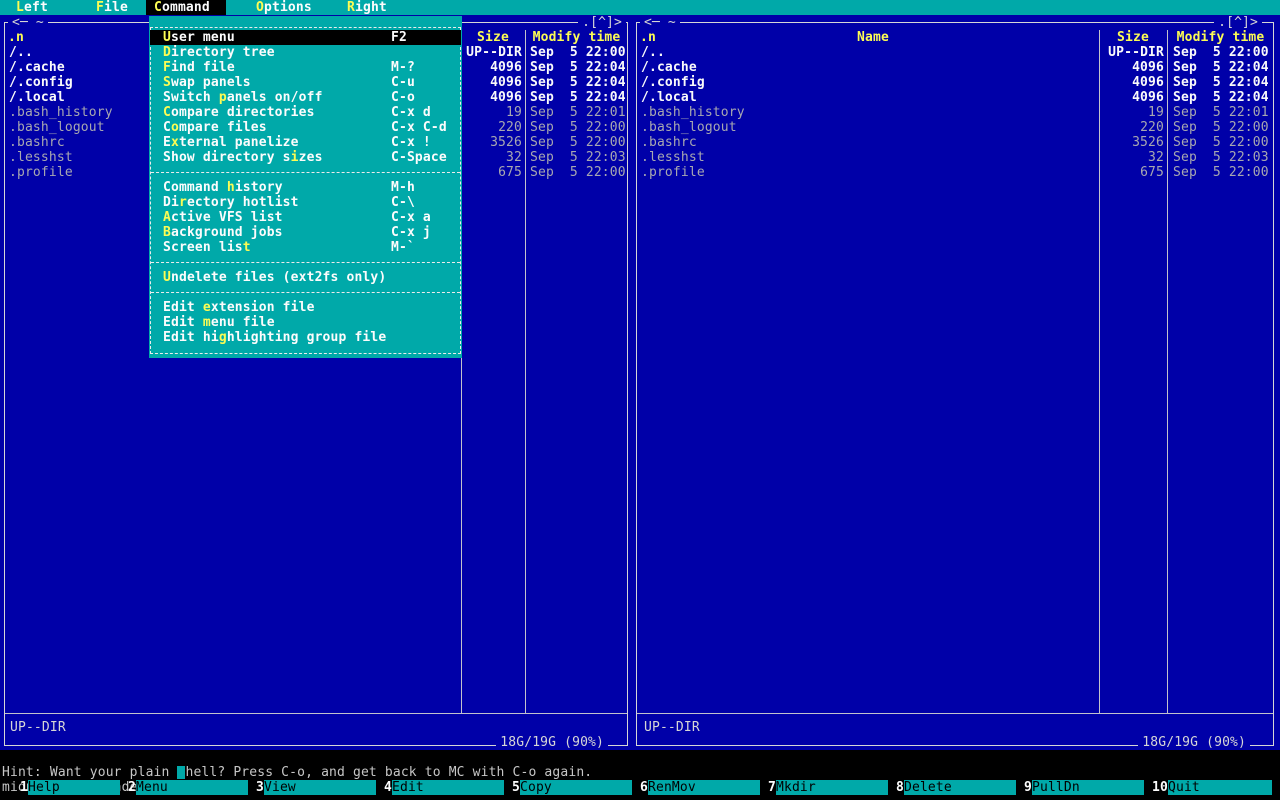  What do you see at coordinates (955, 112) in the screenshot?
I see `panel-right-file-row-bash-history: .bash_history 19 Sep 5 22:01` at bounding box center [955, 112].